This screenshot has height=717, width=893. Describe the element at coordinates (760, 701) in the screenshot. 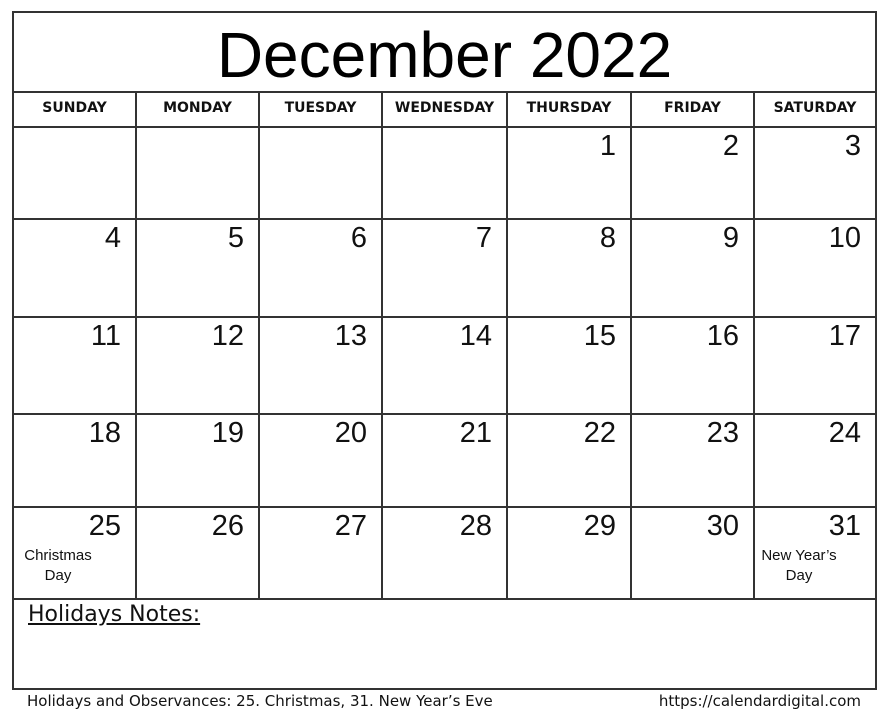

I see `source-url: https://calendardigital.com` at that location.